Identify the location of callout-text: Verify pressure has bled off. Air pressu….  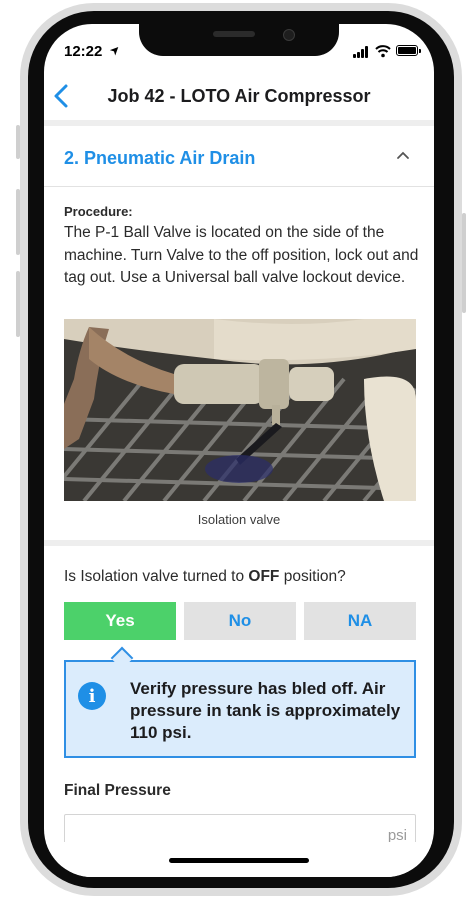
(265, 710).